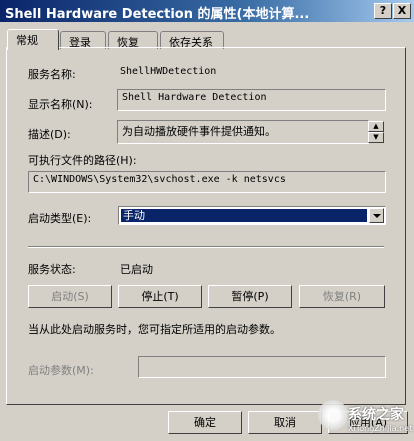 The image size is (414, 441). What do you see at coordinates (136, 269) in the screenshot?
I see `service-status-value: 已启动` at bounding box center [136, 269].